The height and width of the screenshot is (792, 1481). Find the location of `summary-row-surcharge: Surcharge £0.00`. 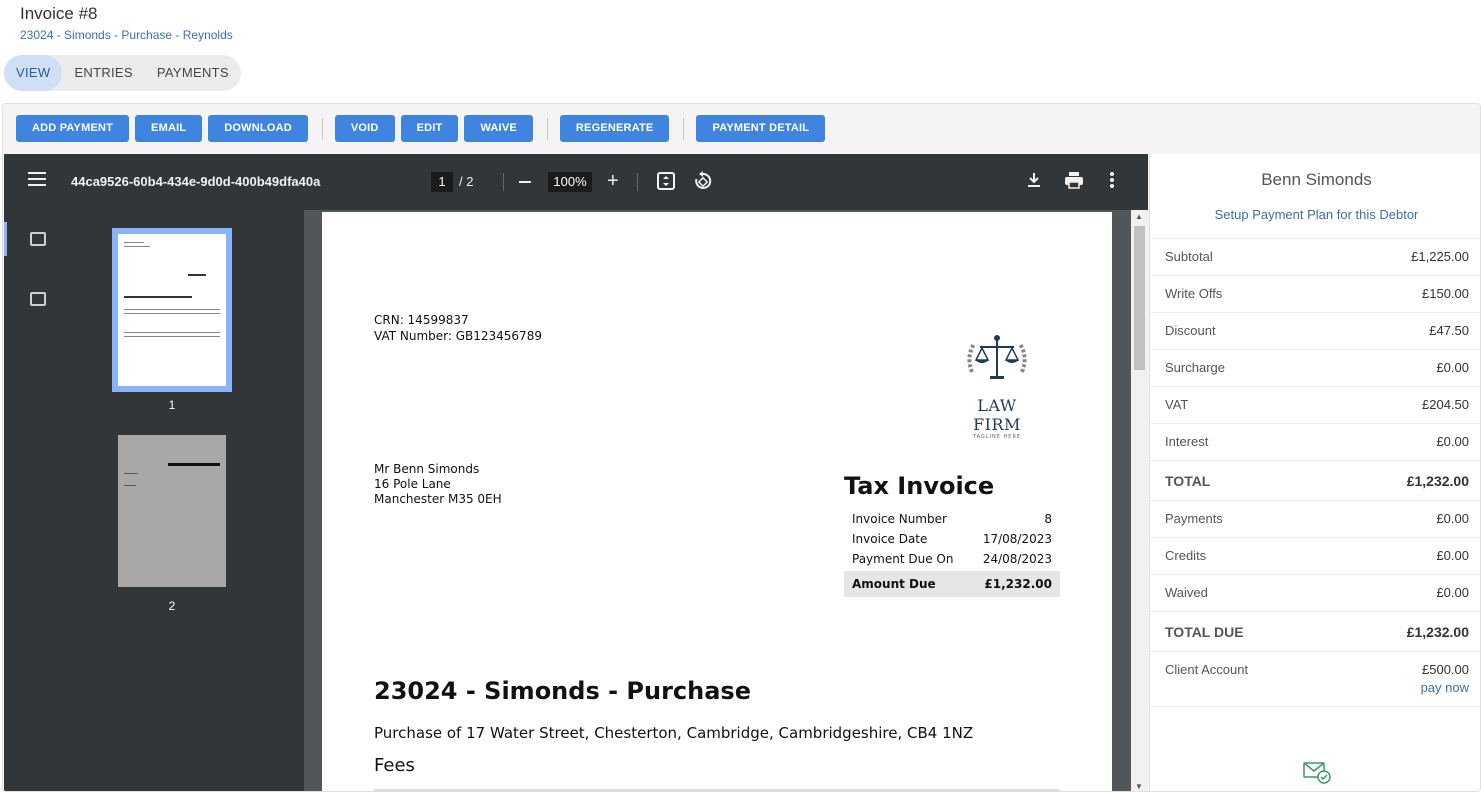

summary-row-surcharge: Surcharge £0.00 is located at coordinates (1315, 367).